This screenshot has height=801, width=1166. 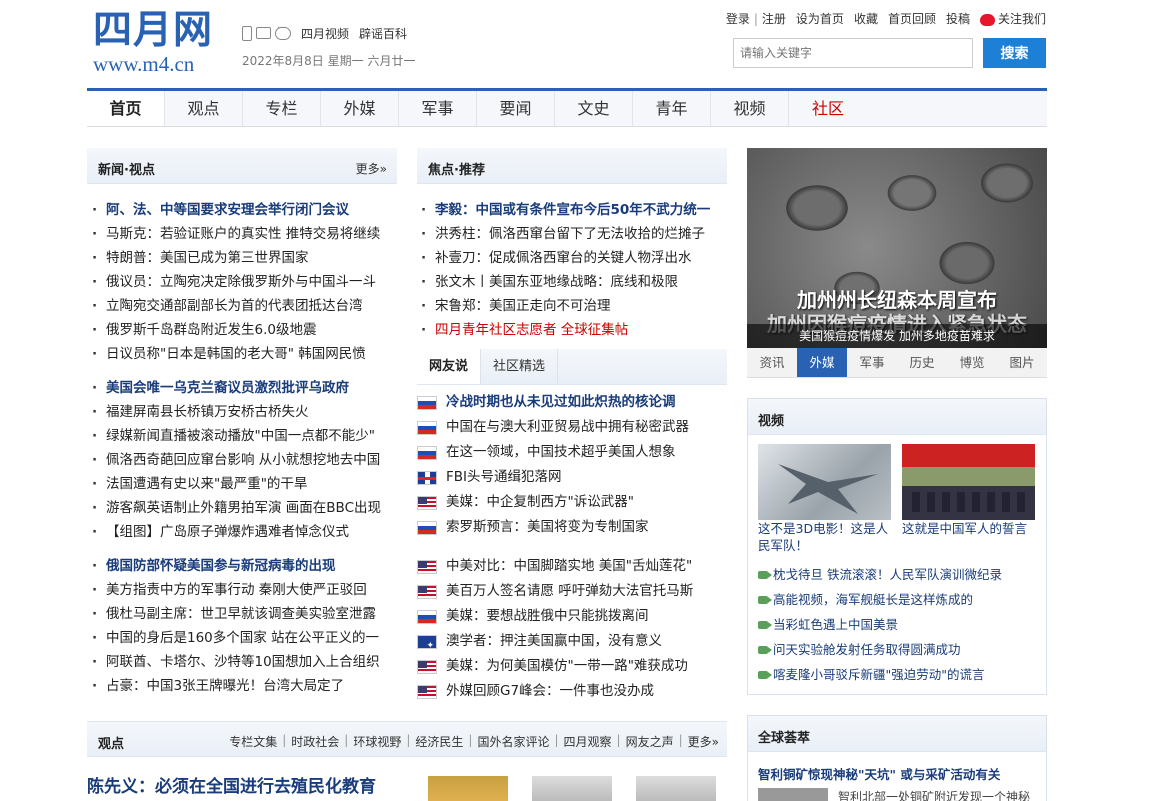 I want to click on list-item: 中国的身后是160多个国家 站在公平正义的一, so click(x=244, y=638).